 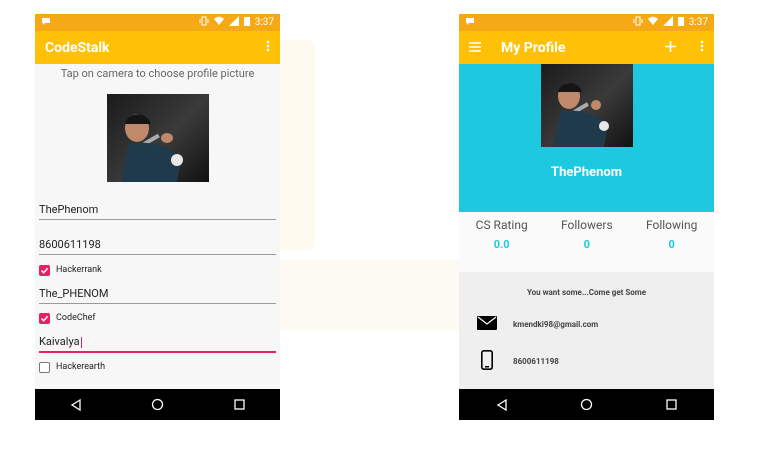 I want to click on stat-cs-rating: CS Rating 0.0, so click(x=502, y=242).